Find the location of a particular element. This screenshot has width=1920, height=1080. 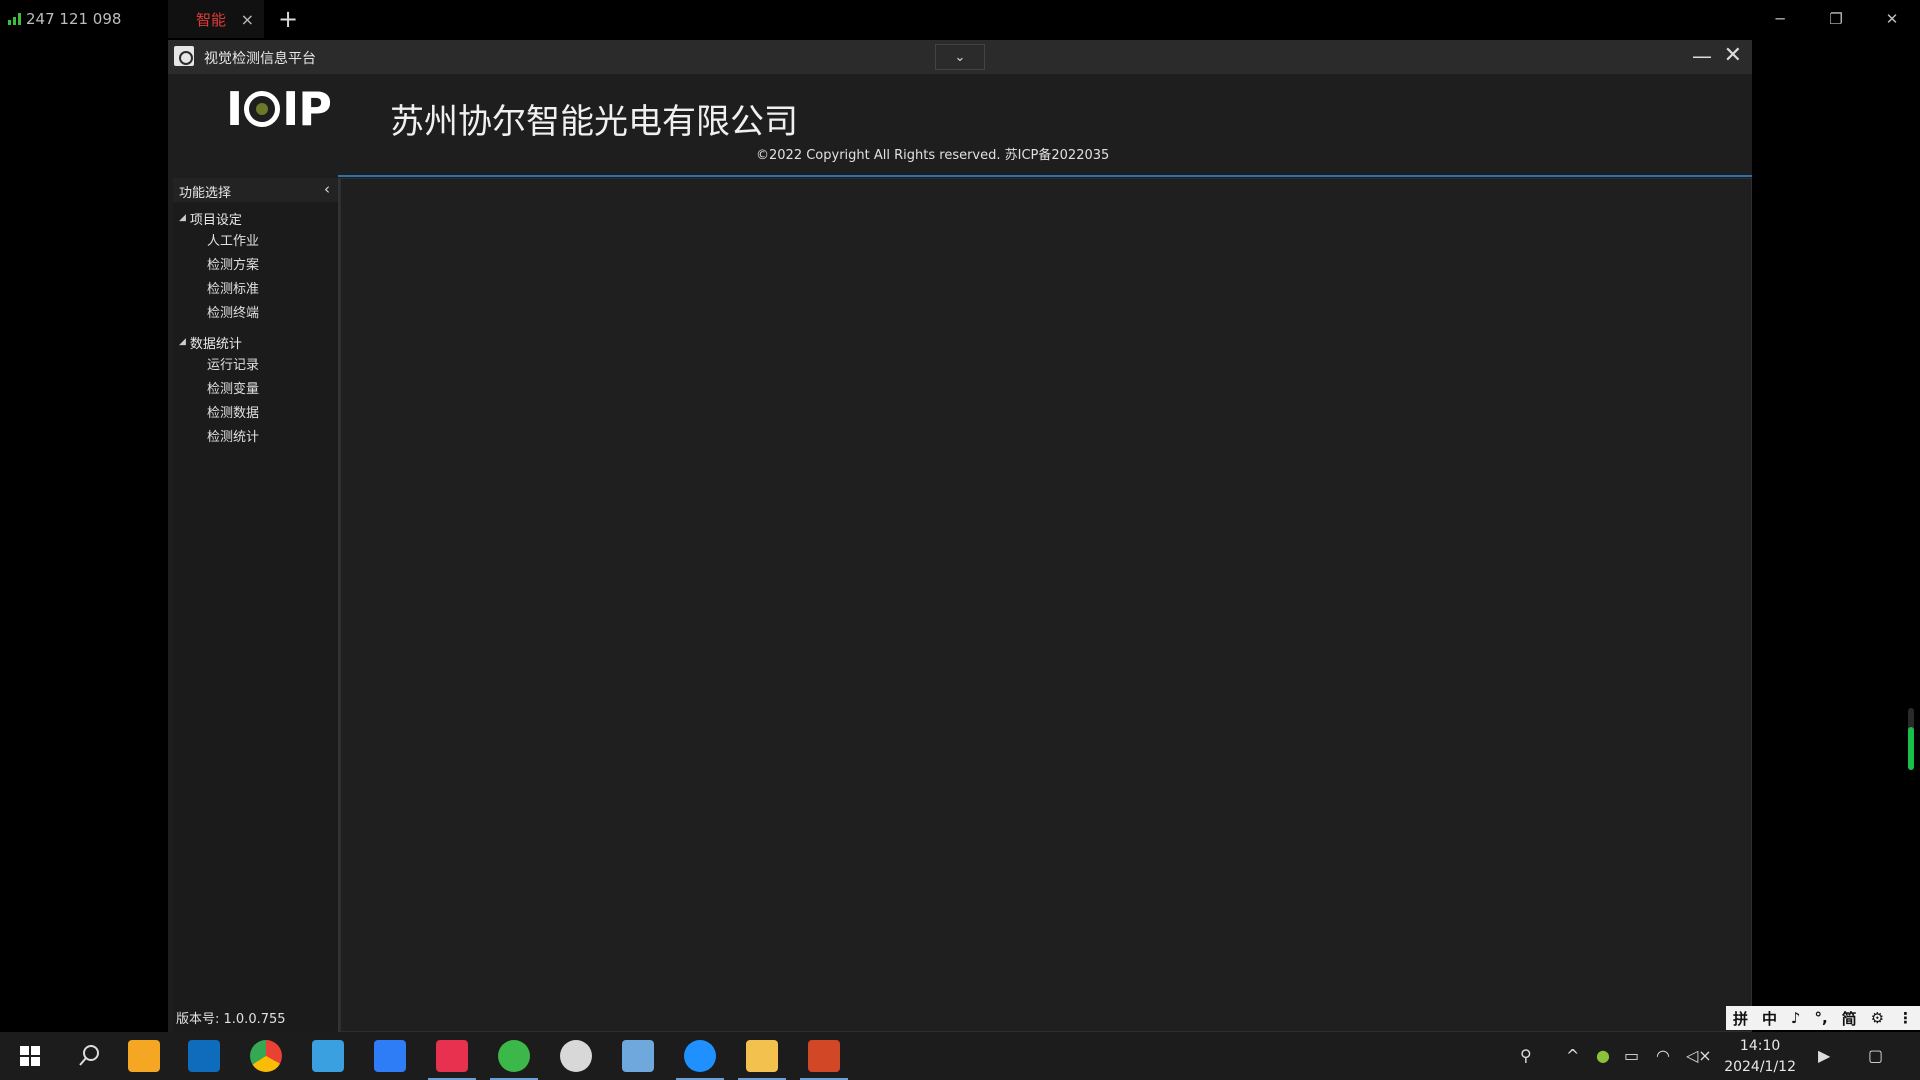

outlook-icon is located at coordinates (204, 1056).